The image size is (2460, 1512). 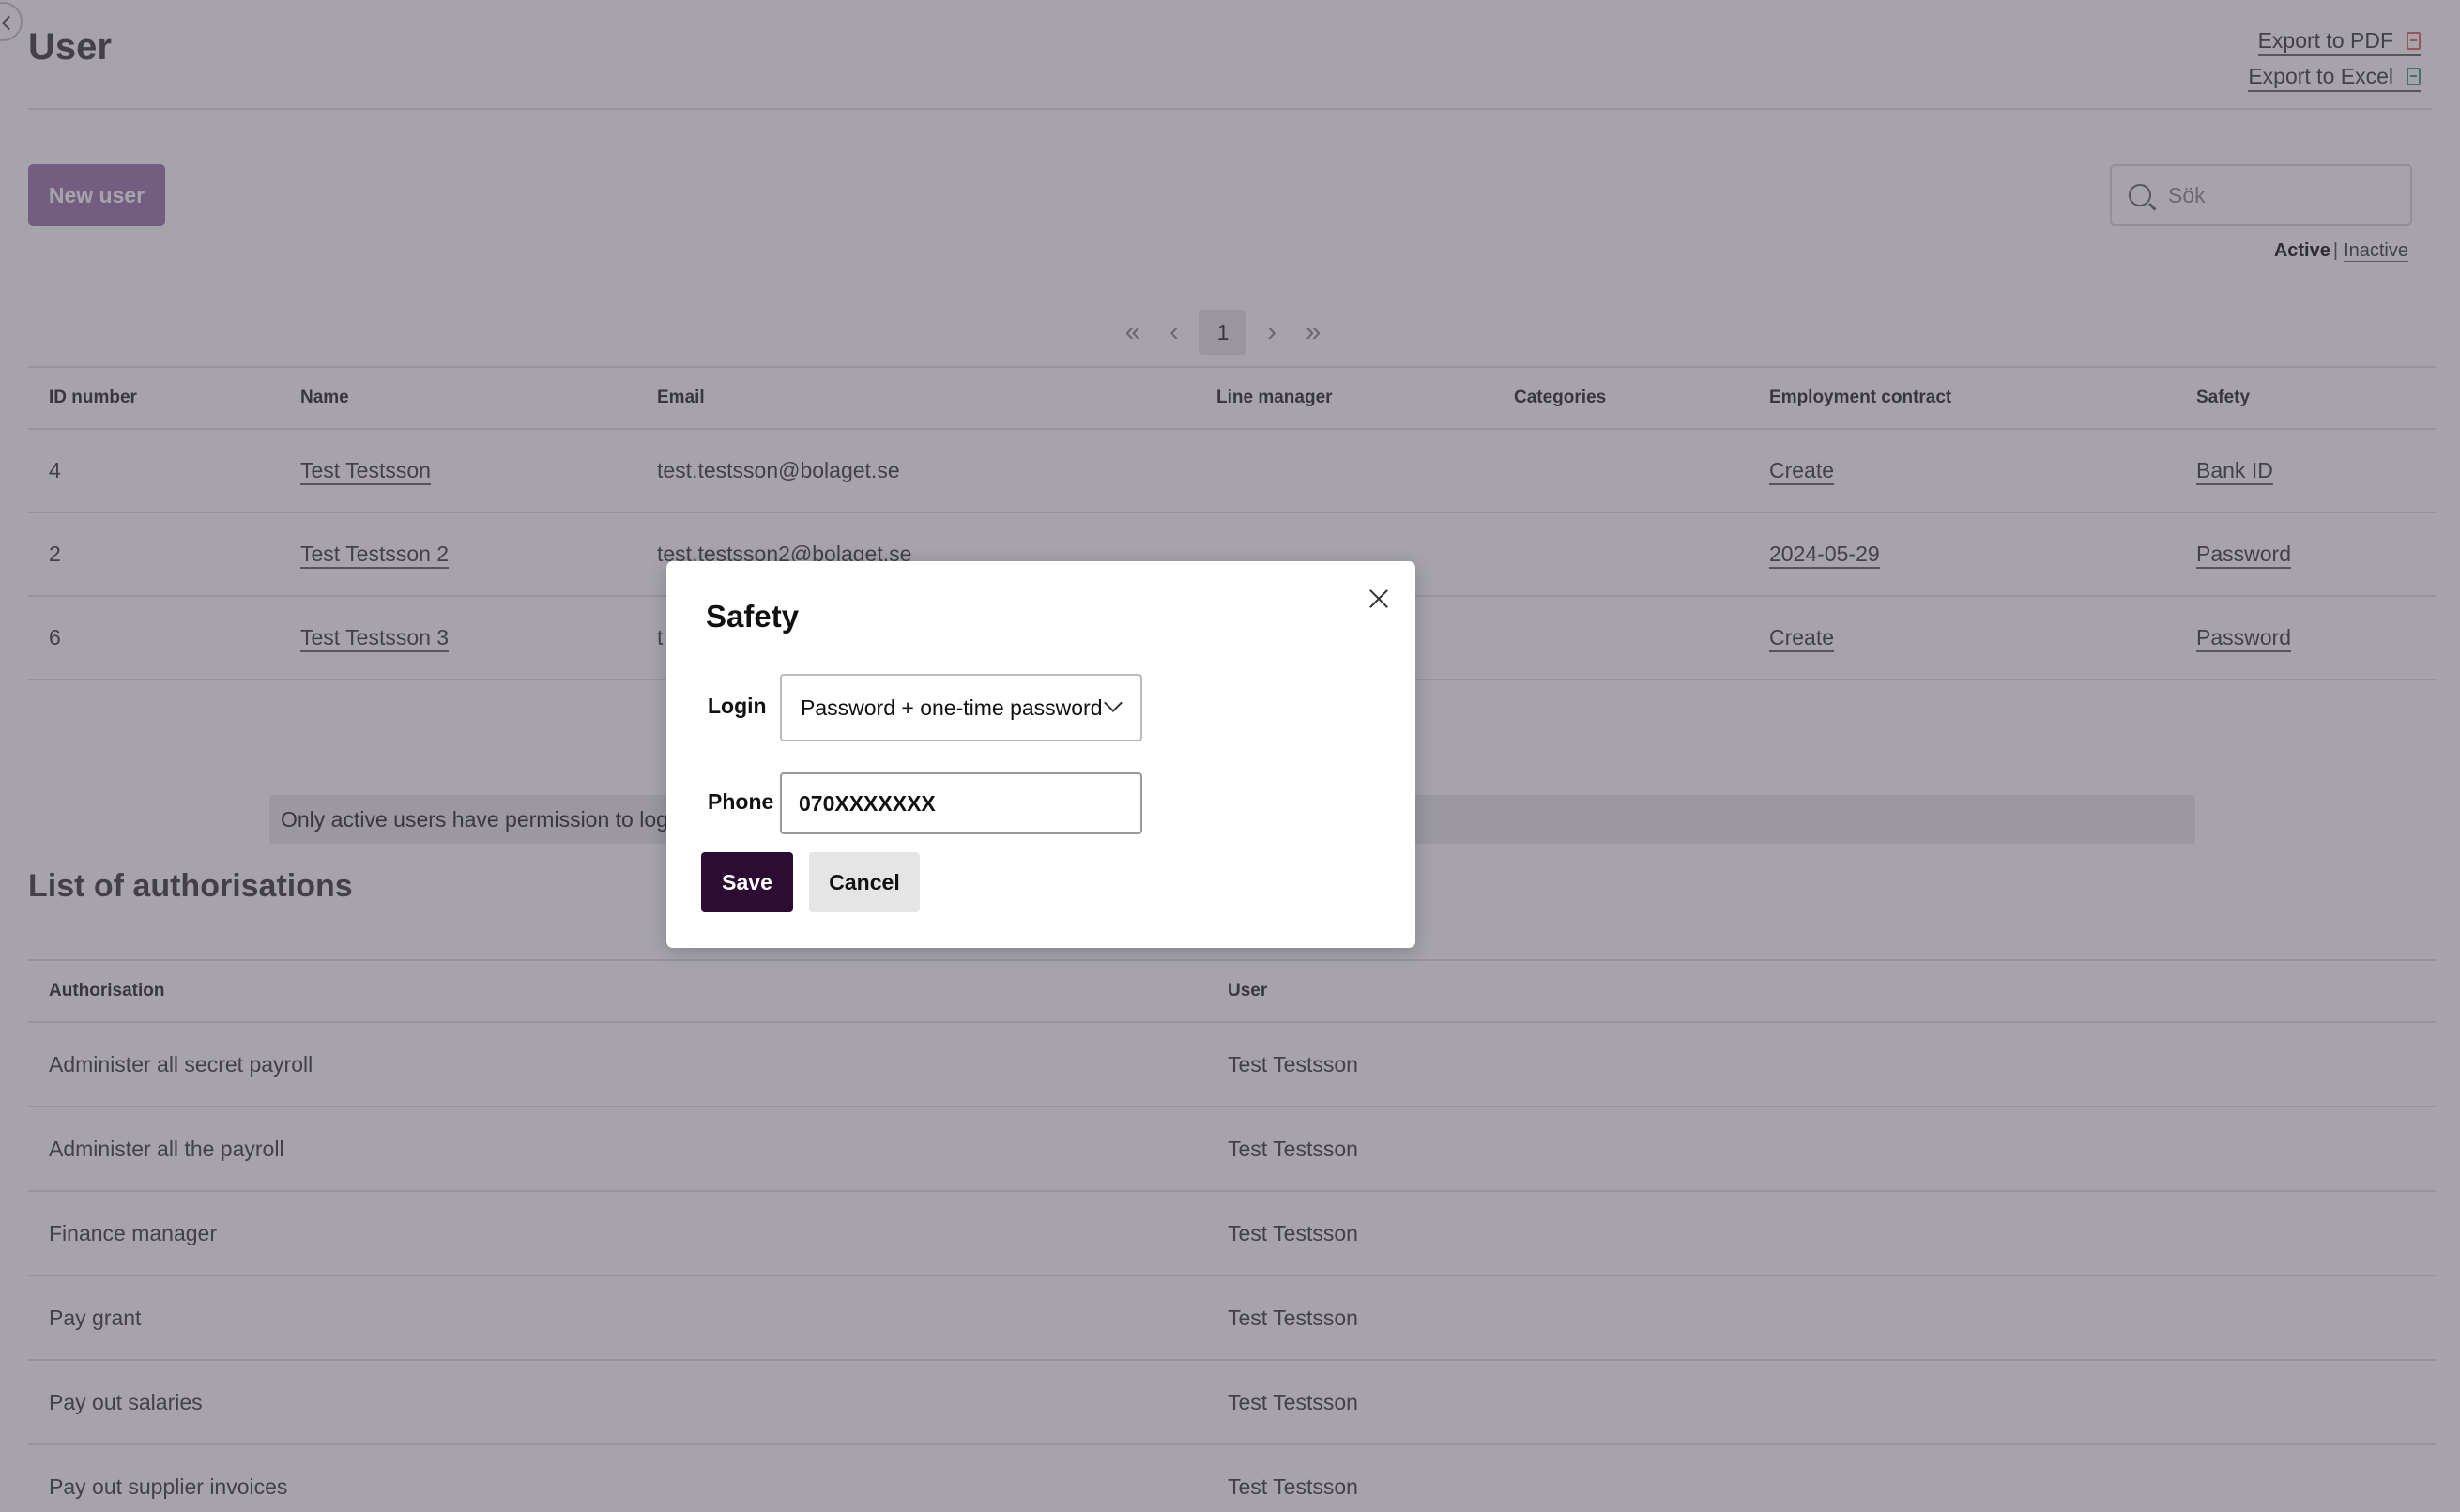 I want to click on login-method-select: Password + one-time password, so click(x=961, y=707).